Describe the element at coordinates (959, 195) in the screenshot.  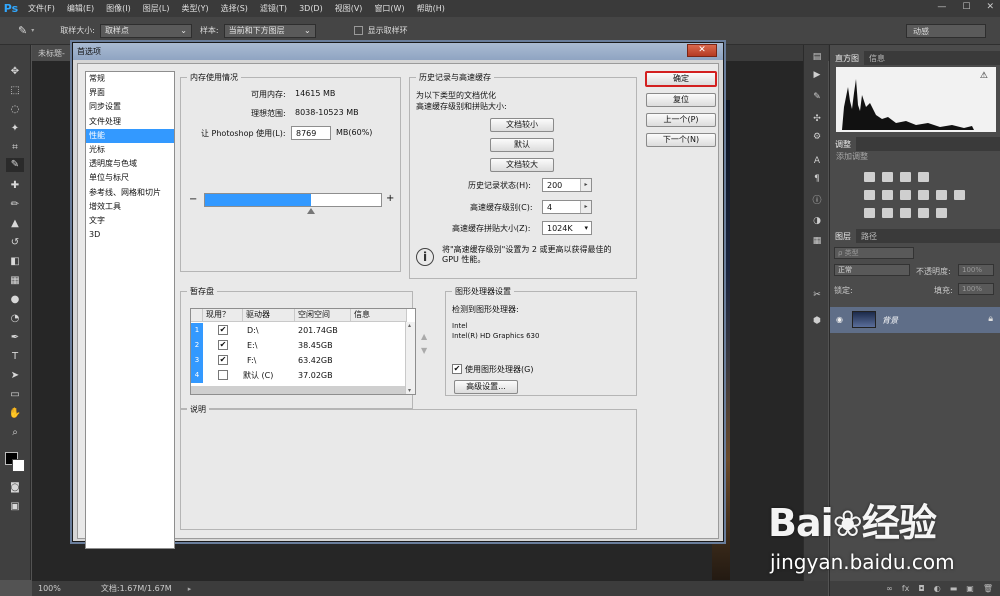
I see `channel-mixer-icon` at that location.